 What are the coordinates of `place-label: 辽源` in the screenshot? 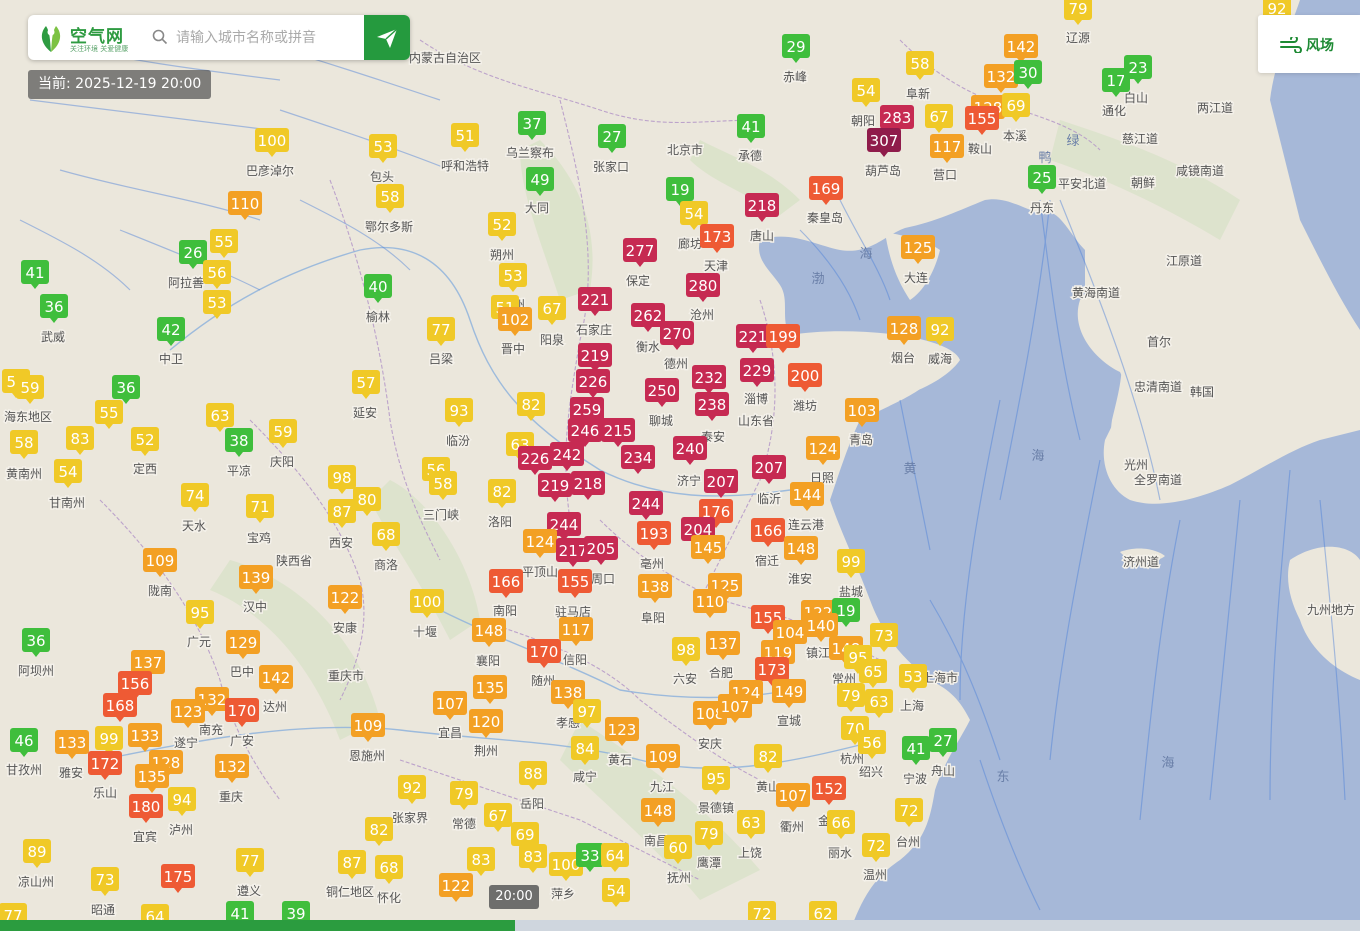 It's located at (1078, 38).